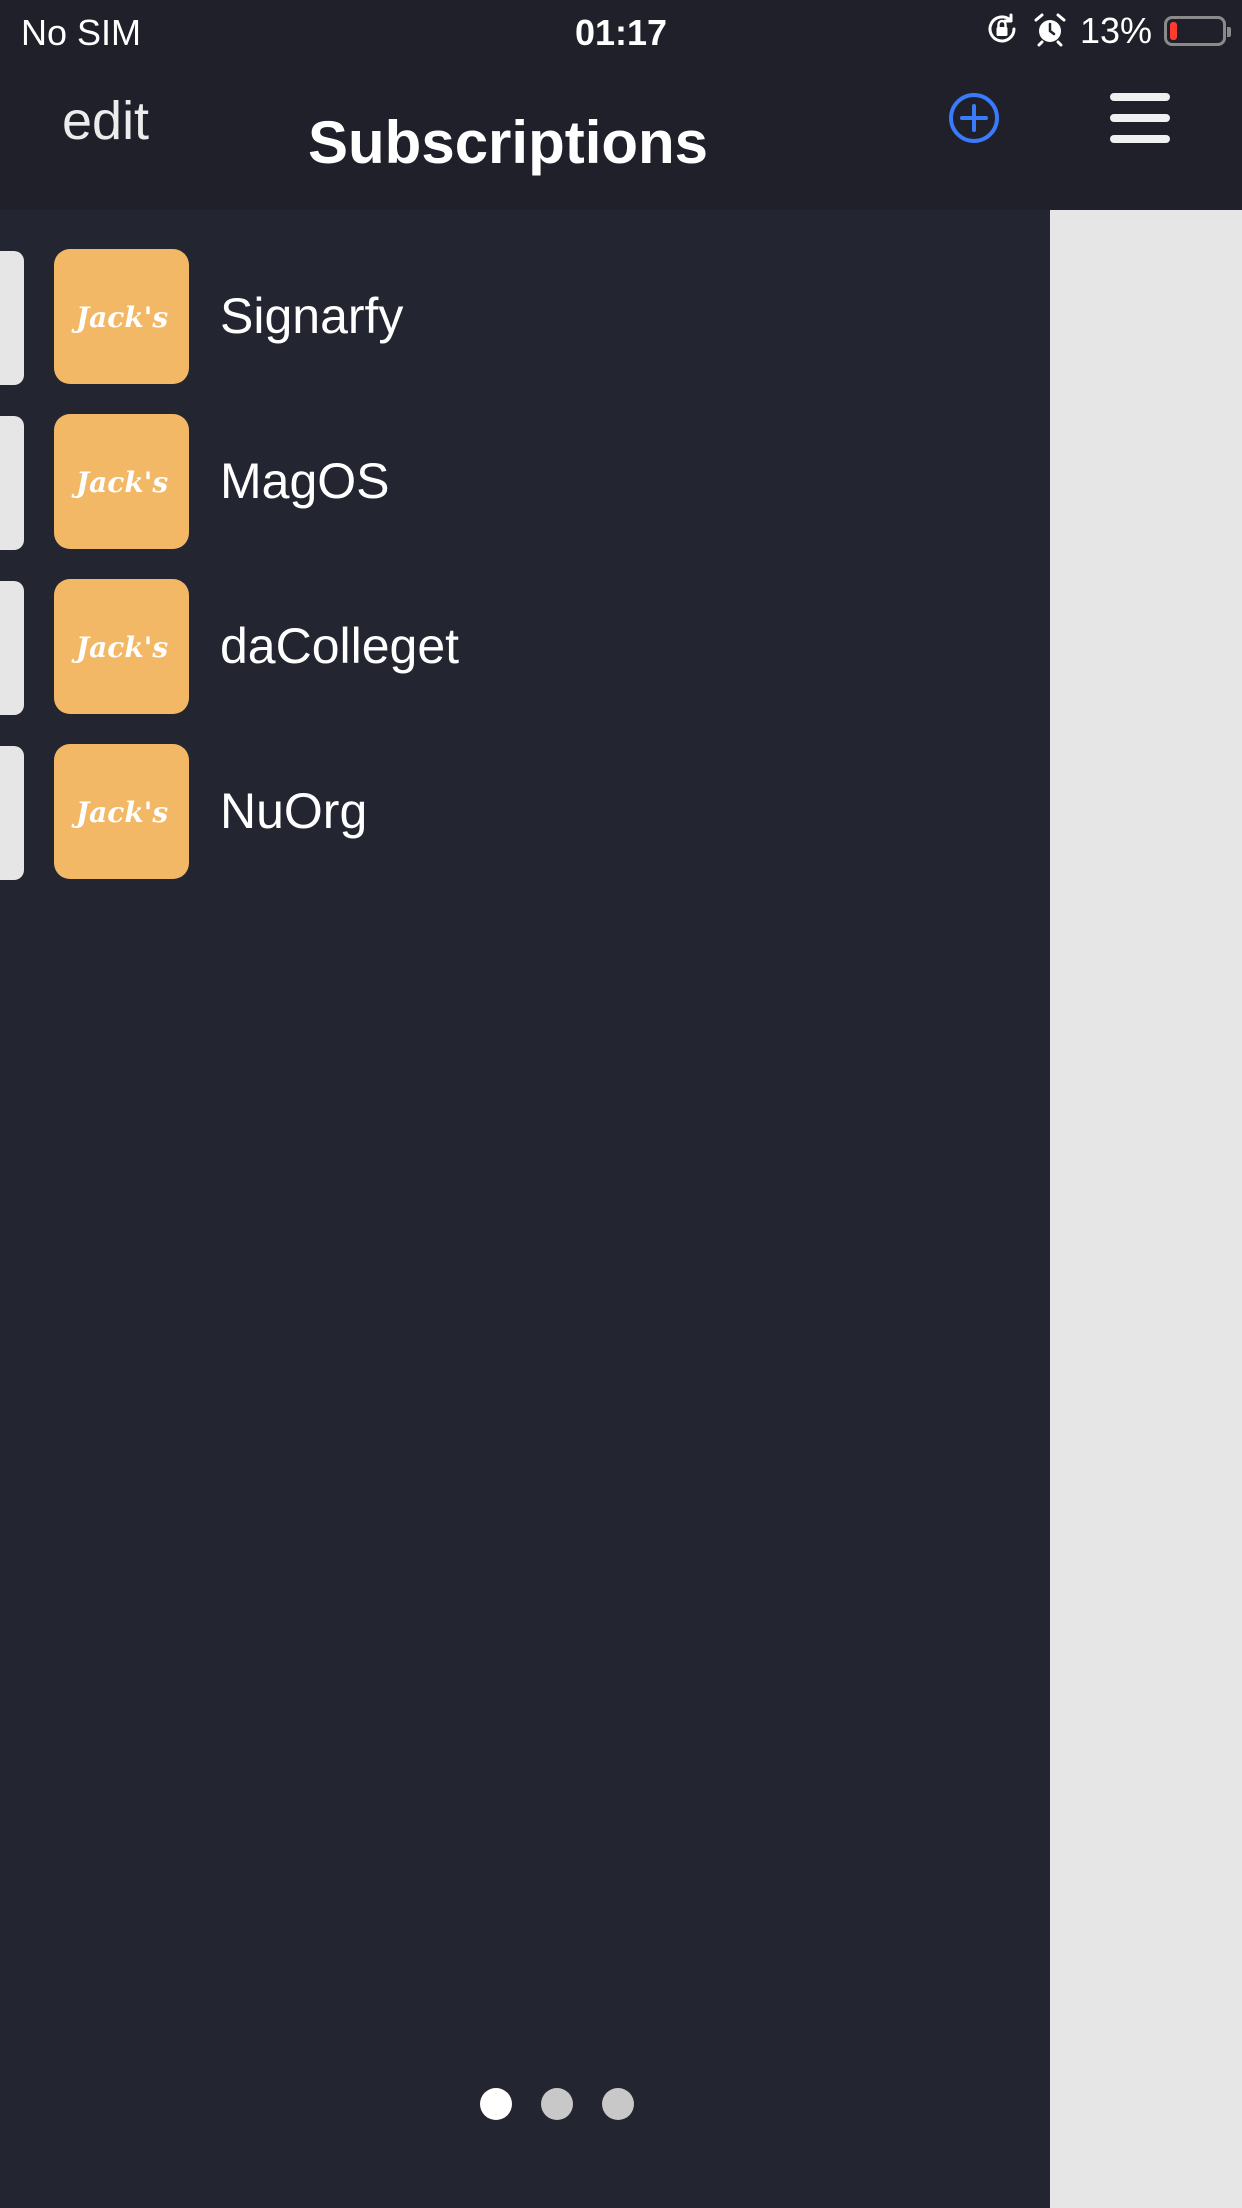 The image size is (1242, 2208). I want to click on subscription-row-signarfy: Jack's Signarfy, so click(525, 319).